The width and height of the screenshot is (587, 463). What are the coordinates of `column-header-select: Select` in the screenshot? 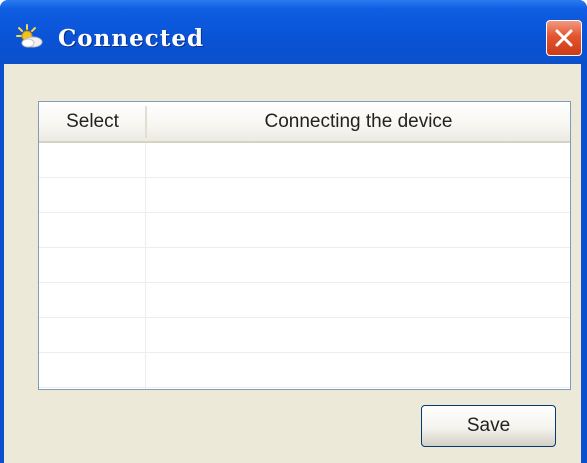 It's located at (92, 121).